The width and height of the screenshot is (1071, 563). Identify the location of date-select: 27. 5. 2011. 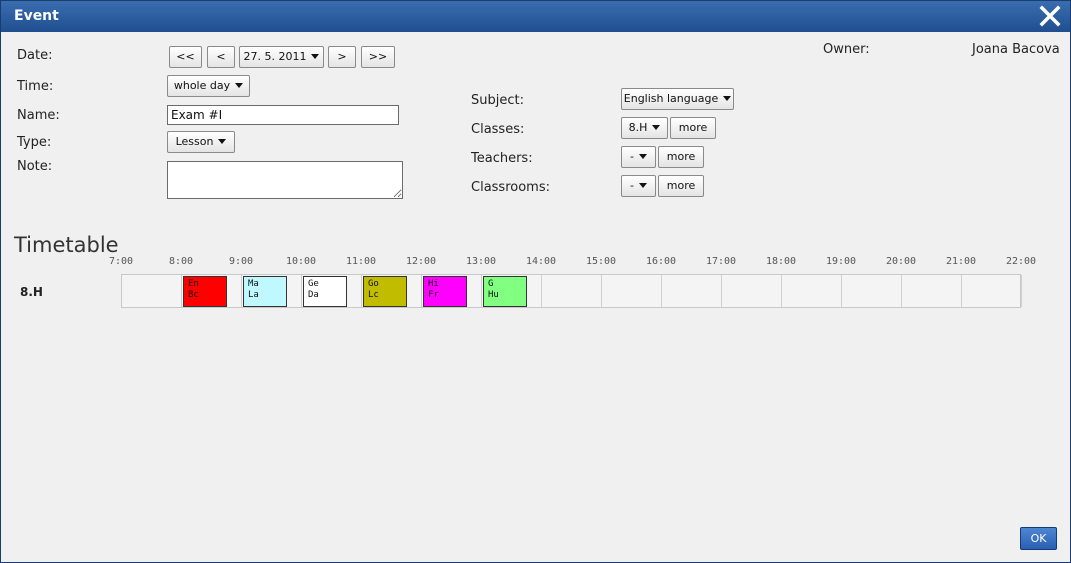
(281, 57).